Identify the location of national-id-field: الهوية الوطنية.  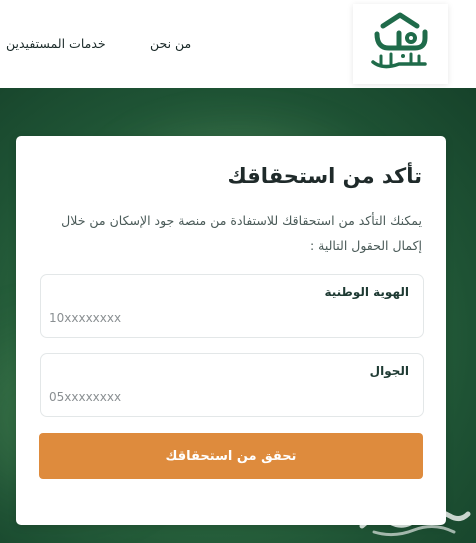
(232, 306).